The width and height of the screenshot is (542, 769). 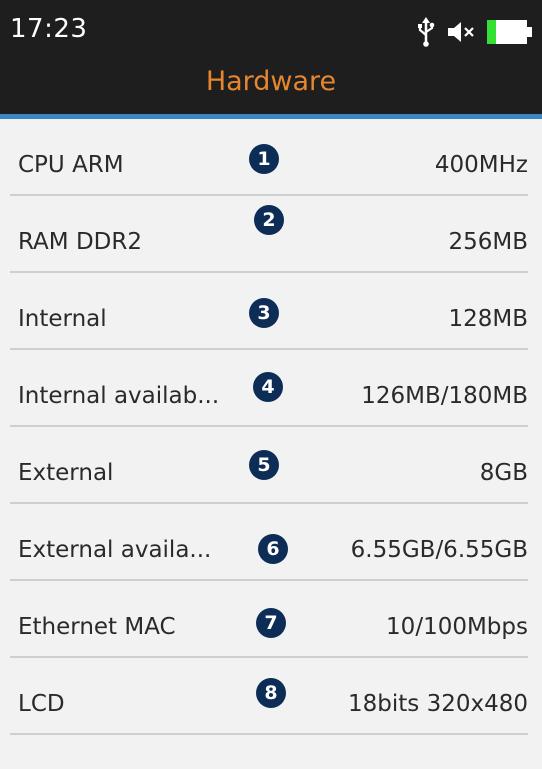 What do you see at coordinates (271, 693) in the screenshot?
I see `annotation-marker-8: 8` at bounding box center [271, 693].